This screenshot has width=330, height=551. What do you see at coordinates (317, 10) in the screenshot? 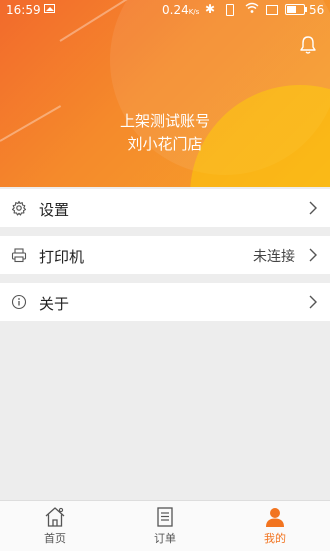
I see `battery-percent: 56` at bounding box center [317, 10].